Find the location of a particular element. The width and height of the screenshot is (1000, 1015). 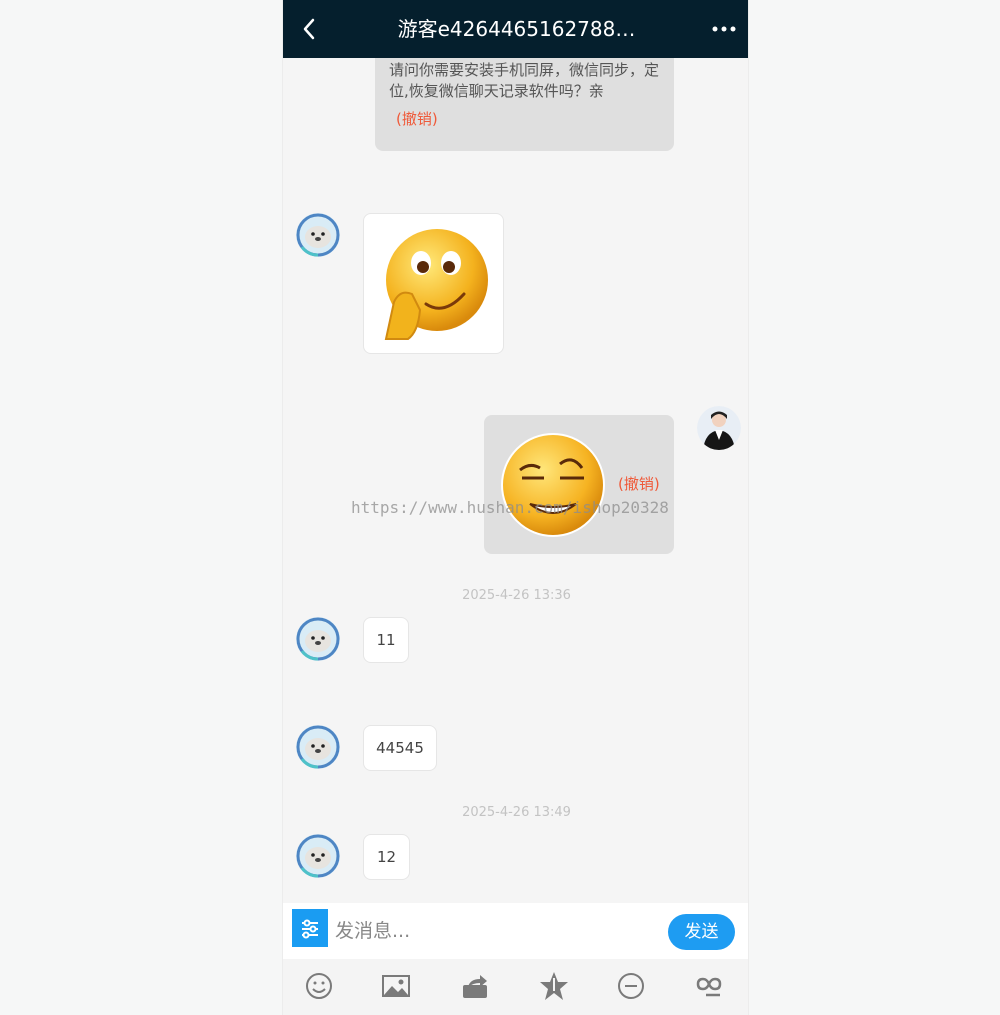

send-button: 发送 is located at coordinates (701, 932).